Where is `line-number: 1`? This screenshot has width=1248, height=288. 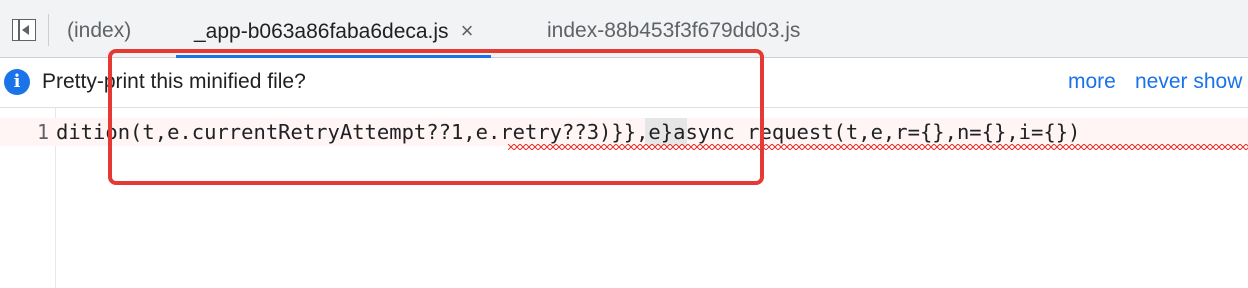 line-number: 1 is located at coordinates (42, 132).